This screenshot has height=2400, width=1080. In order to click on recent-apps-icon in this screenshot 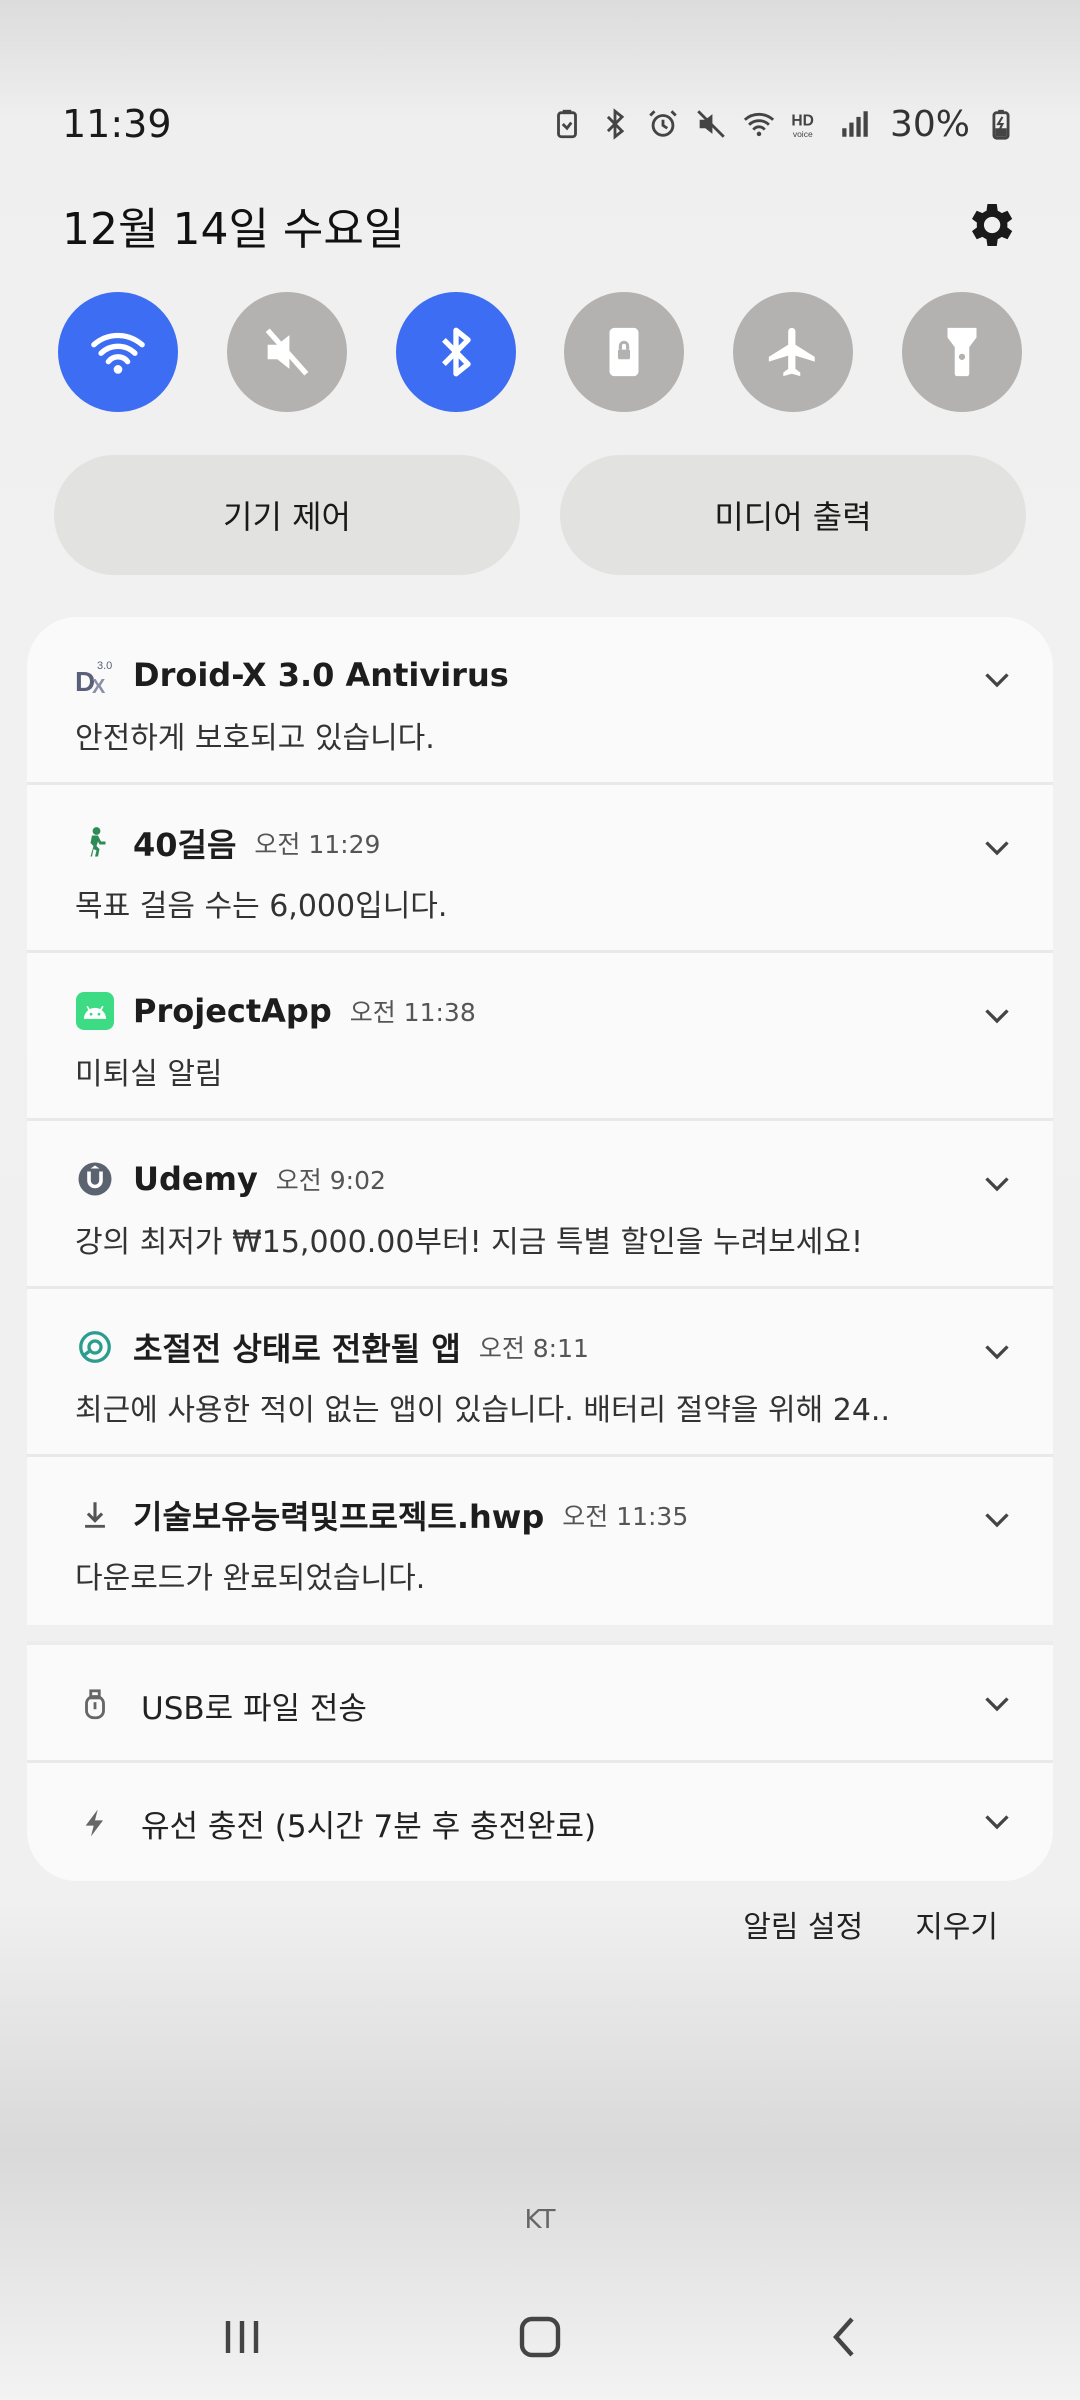, I will do `click(242, 2337)`.